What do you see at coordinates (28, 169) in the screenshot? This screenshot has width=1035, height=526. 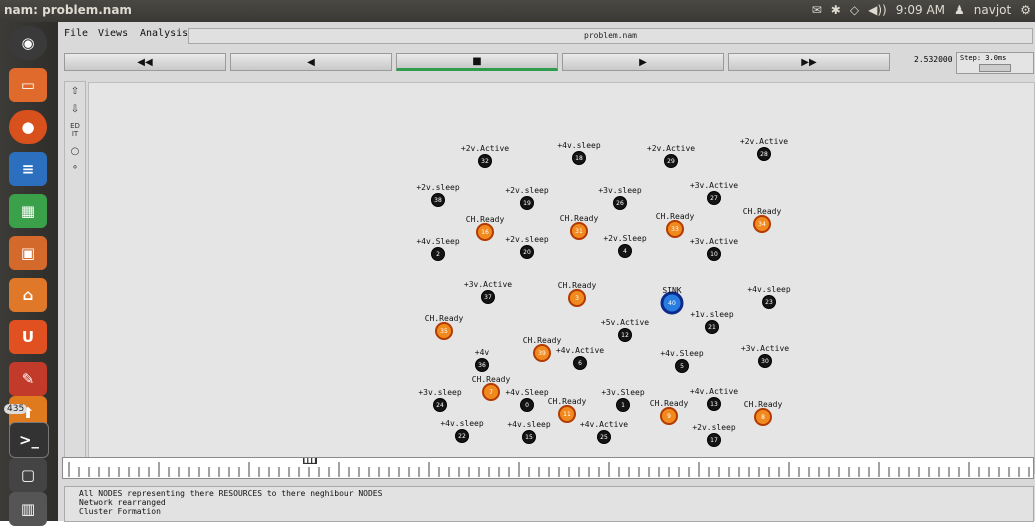 I see `writer-icon: ≡` at bounding box center [28, 169].